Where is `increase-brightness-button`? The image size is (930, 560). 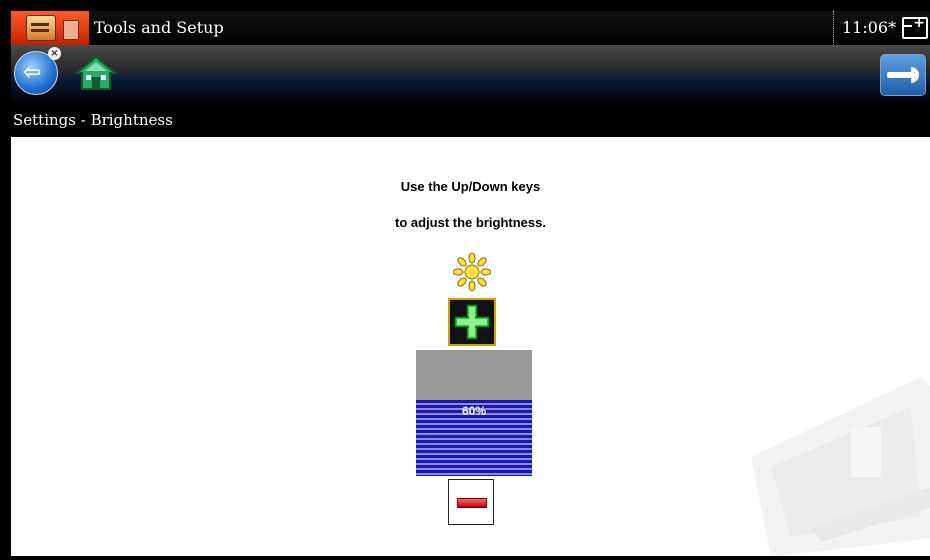 increase-brightness-button is located at coordinates (472, 322).